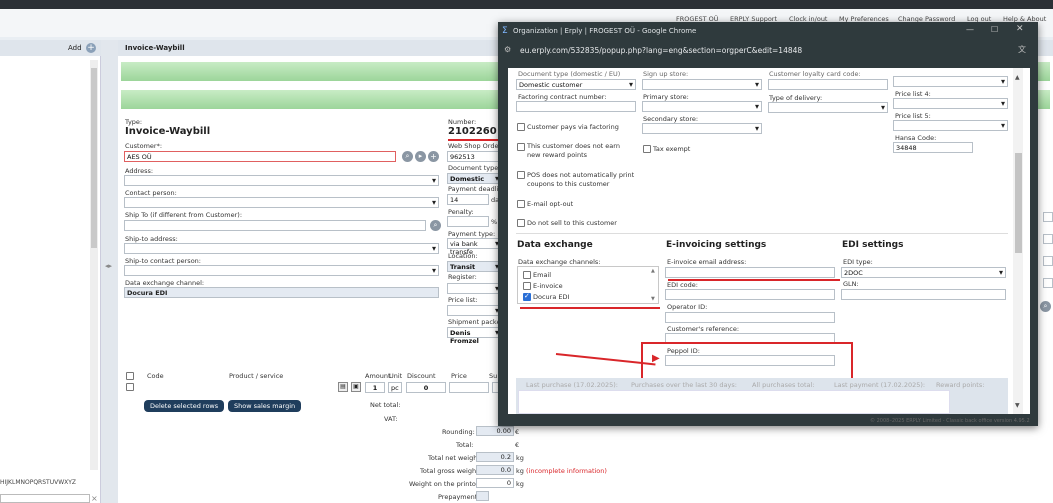  Describe the element at coordinates (265, 406) in the screenshot. I see `show-margin-button: Show sales margin` at that location.